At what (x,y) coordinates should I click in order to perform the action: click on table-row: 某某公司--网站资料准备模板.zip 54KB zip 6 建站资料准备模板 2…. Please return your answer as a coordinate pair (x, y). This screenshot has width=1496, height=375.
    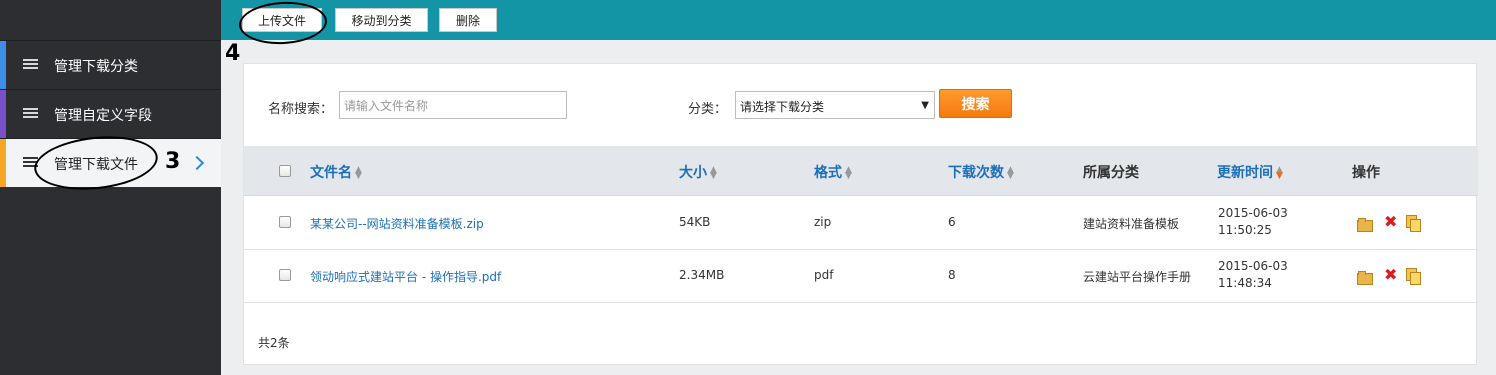
    Looking at the image, I should click on (861, 223).